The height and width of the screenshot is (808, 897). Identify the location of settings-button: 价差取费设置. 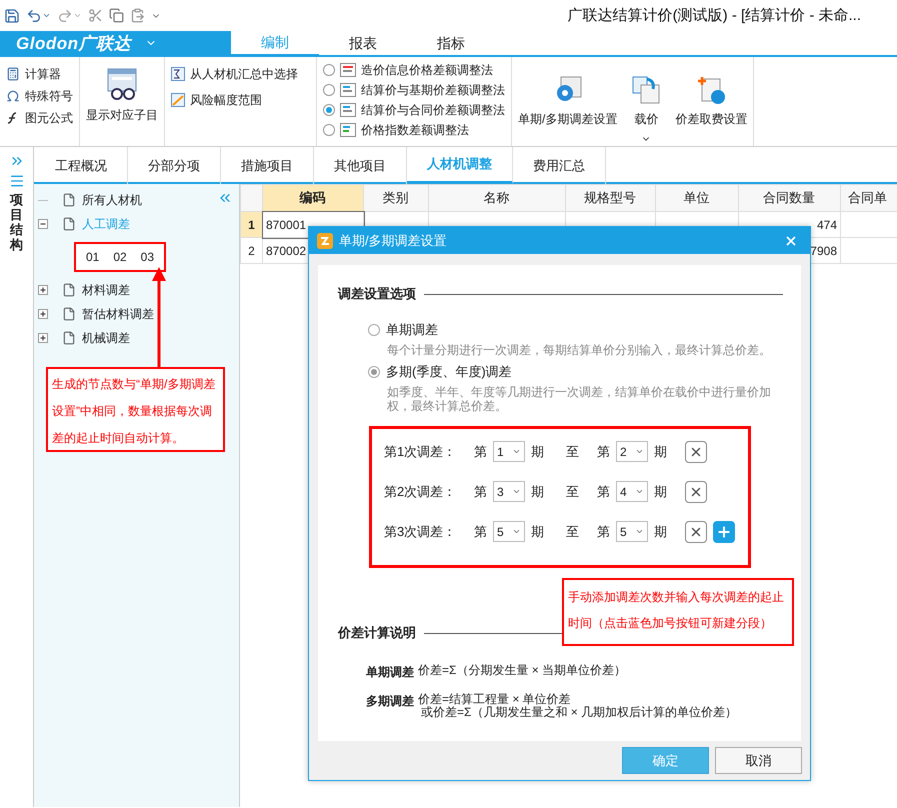
(711, 99).